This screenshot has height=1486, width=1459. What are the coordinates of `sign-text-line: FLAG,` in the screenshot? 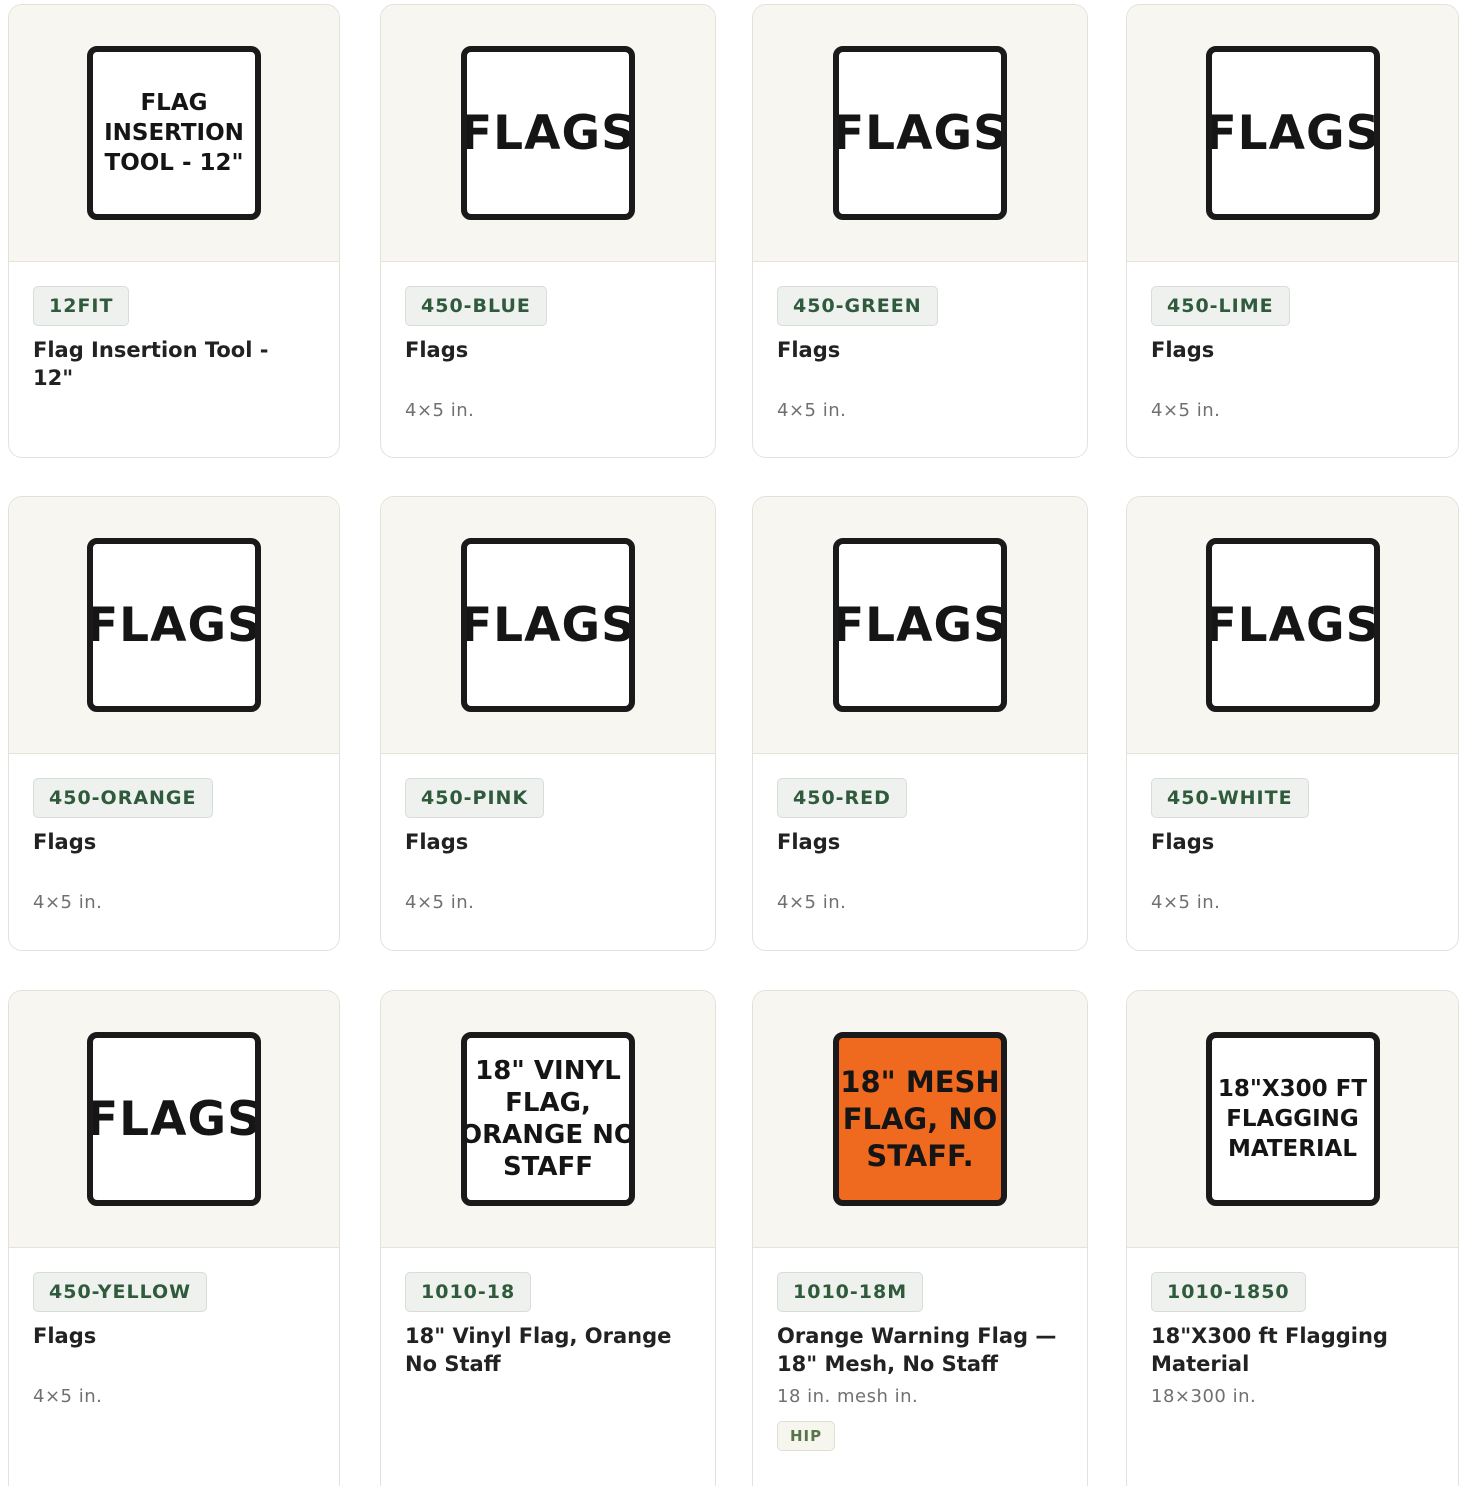 It's located at (548, 1103).